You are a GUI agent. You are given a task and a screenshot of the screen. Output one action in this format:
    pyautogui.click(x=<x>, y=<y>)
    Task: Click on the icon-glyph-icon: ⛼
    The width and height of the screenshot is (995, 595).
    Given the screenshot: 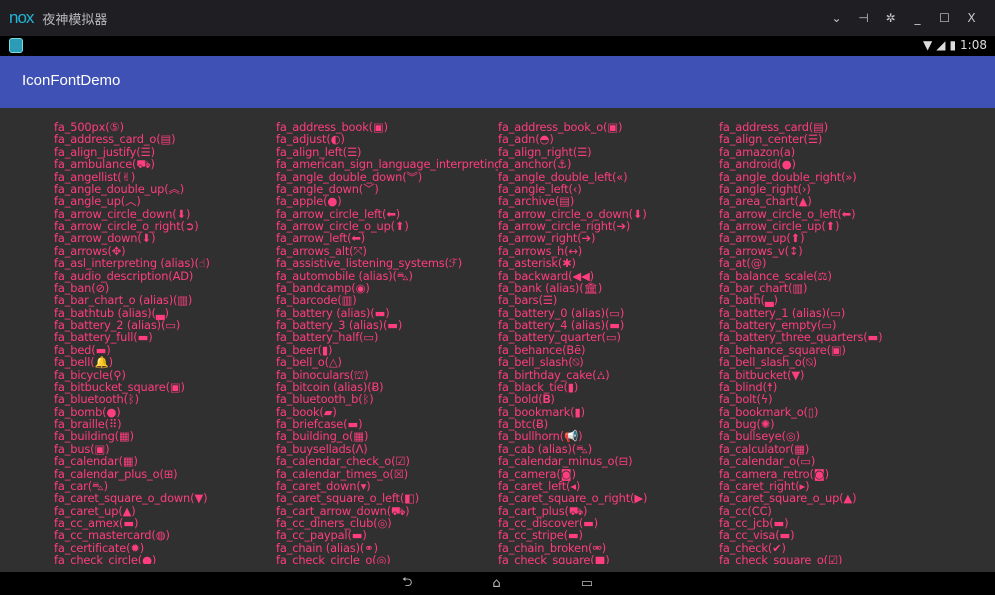 What is the action you would take?
    pyautogui.click(x=600, y=375)
    